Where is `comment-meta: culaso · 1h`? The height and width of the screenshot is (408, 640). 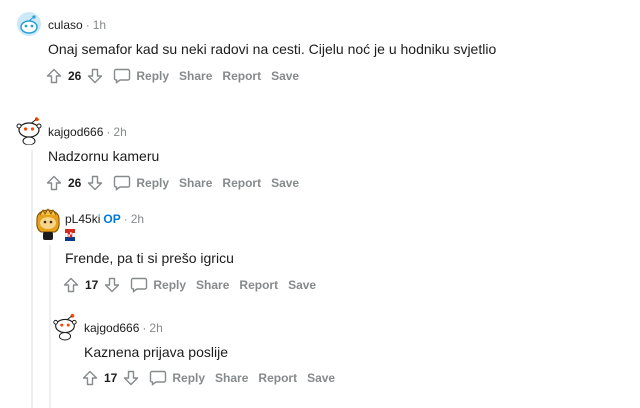
comment-meta: culaso · 1h is located at coordinates (77, 25).